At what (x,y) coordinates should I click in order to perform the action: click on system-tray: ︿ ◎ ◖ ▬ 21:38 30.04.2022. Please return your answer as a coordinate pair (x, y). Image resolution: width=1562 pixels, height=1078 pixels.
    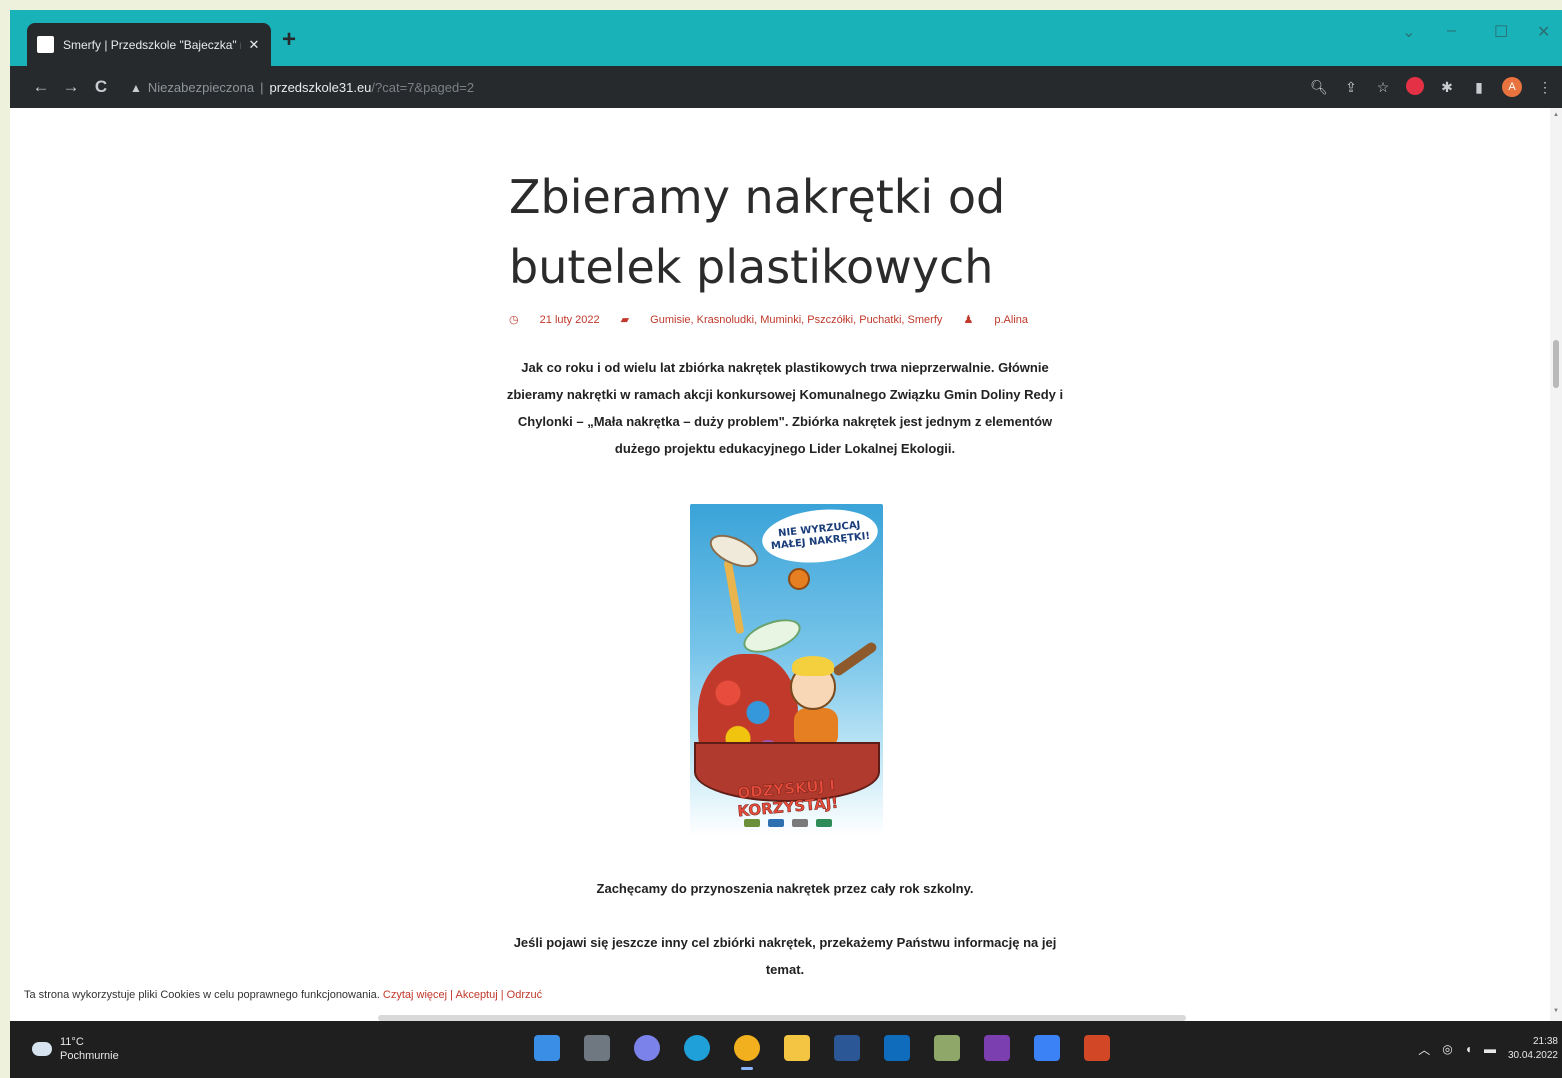
    Looking at the image, I should click on (1488, 1049).